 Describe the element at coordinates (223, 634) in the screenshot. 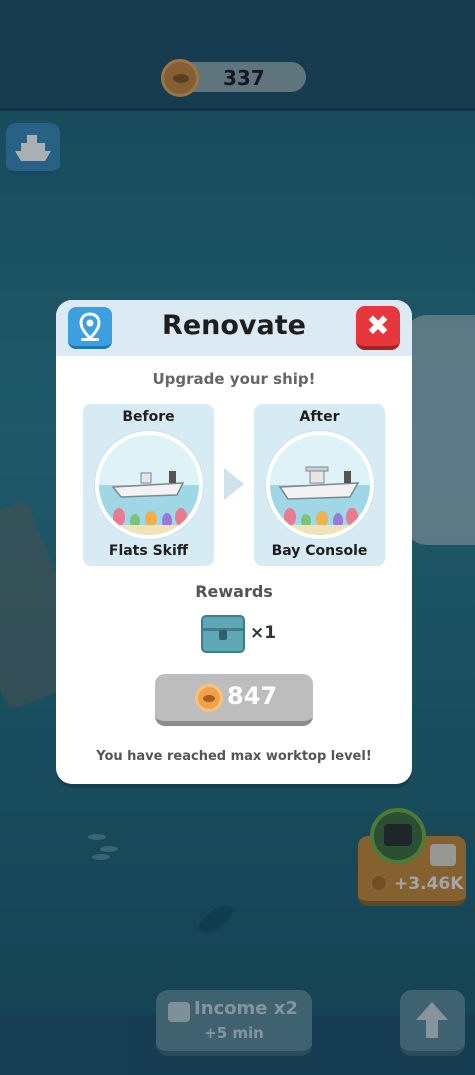

I see `chest-icon` at that location.